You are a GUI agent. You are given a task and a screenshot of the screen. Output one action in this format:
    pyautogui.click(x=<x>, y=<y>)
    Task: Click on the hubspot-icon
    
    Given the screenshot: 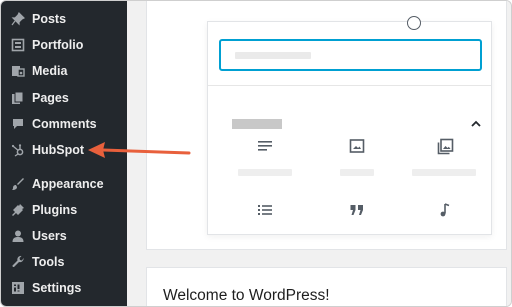 What is the action you would take?
    pyautogui.click(x=18, y=150)
    